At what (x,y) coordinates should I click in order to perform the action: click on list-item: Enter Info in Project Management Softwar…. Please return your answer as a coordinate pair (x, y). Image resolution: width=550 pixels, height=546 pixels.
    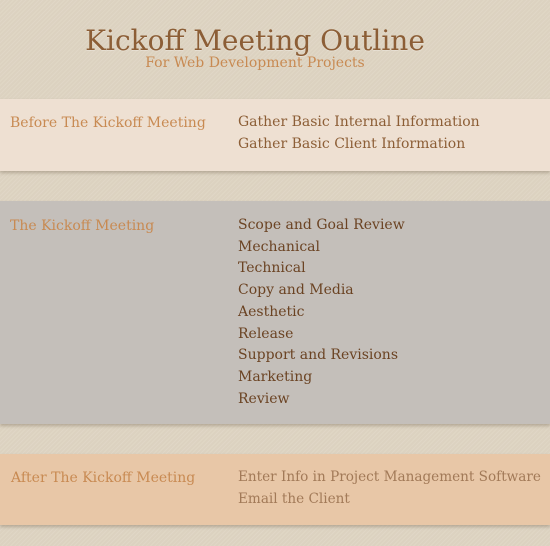
    Looking at the image, I should click on (389, 477).